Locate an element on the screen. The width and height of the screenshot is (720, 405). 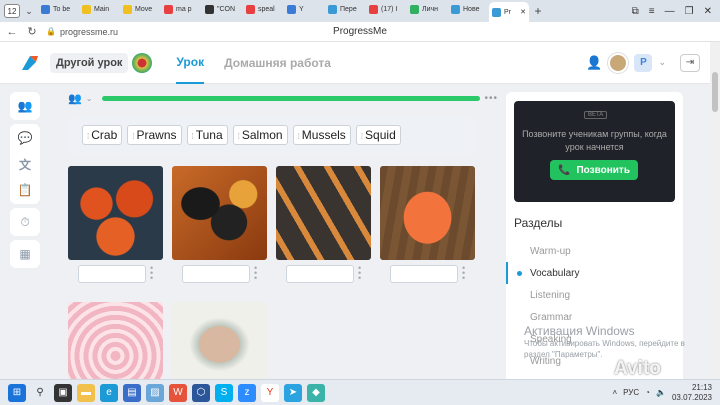
tab-label: Pr is located at coordinates (507, 12).